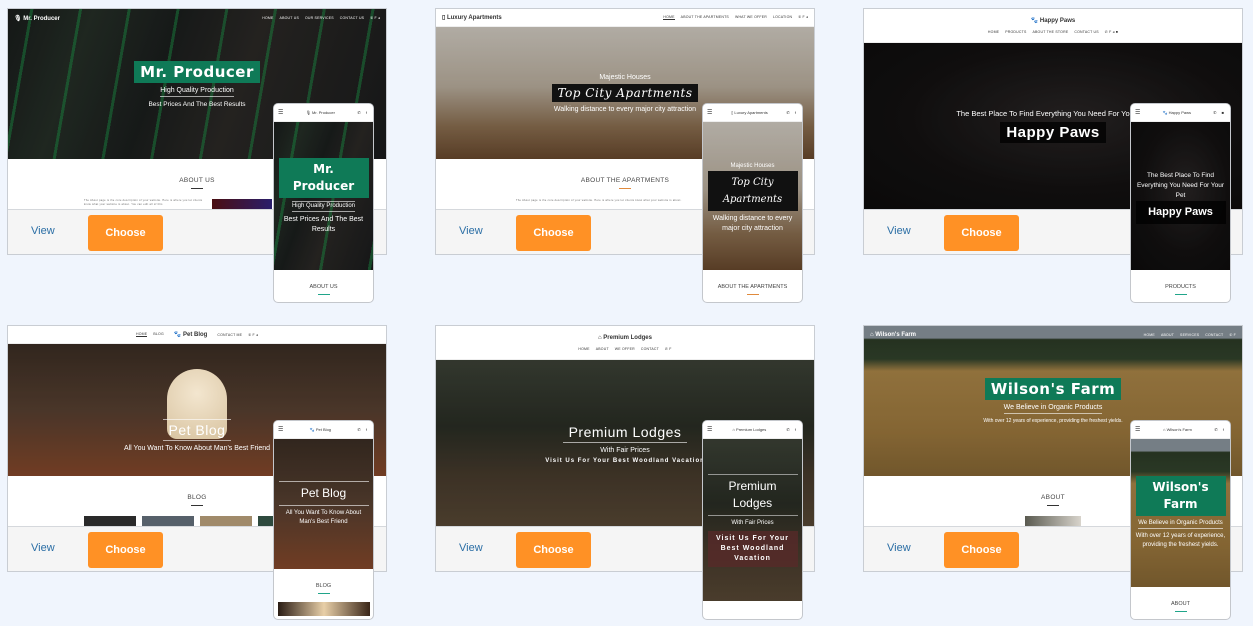 This screenshot has width=1253, height=626. I want to click on mobile-nav: ☰ ▯ Luxury Apartments ✆ f, so click(752, 113).